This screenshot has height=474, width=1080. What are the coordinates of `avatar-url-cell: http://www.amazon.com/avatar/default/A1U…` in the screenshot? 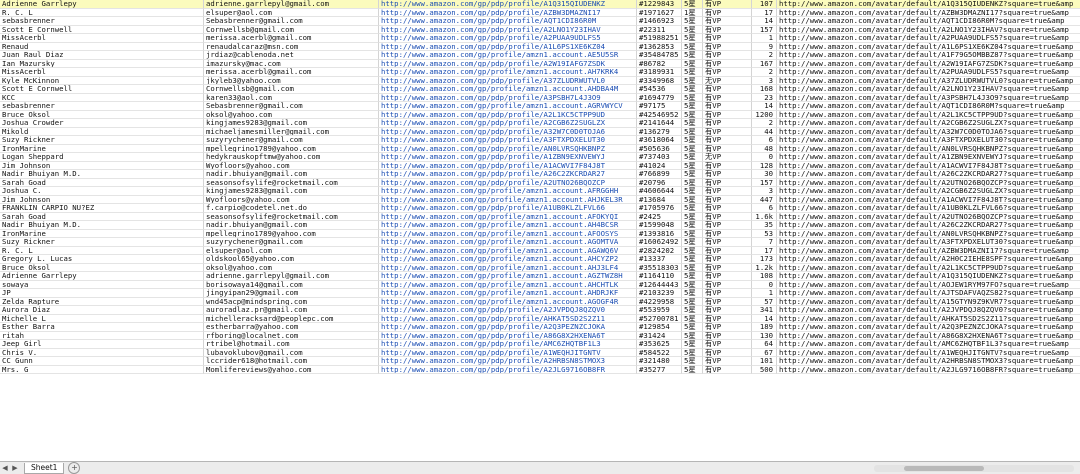 It's located at (928, 208).